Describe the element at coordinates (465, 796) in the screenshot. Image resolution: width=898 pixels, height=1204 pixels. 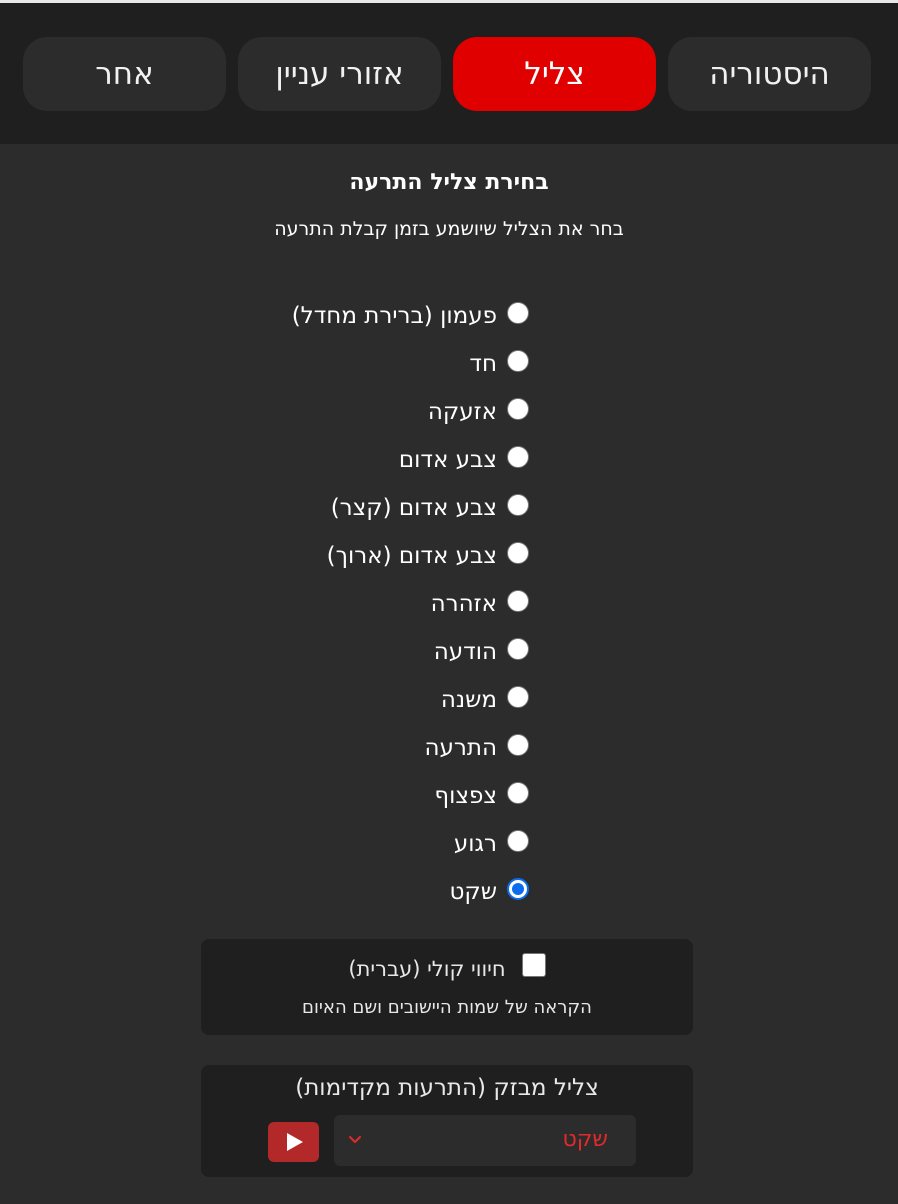
I see `sound-option-label: צפצוף` at that location.